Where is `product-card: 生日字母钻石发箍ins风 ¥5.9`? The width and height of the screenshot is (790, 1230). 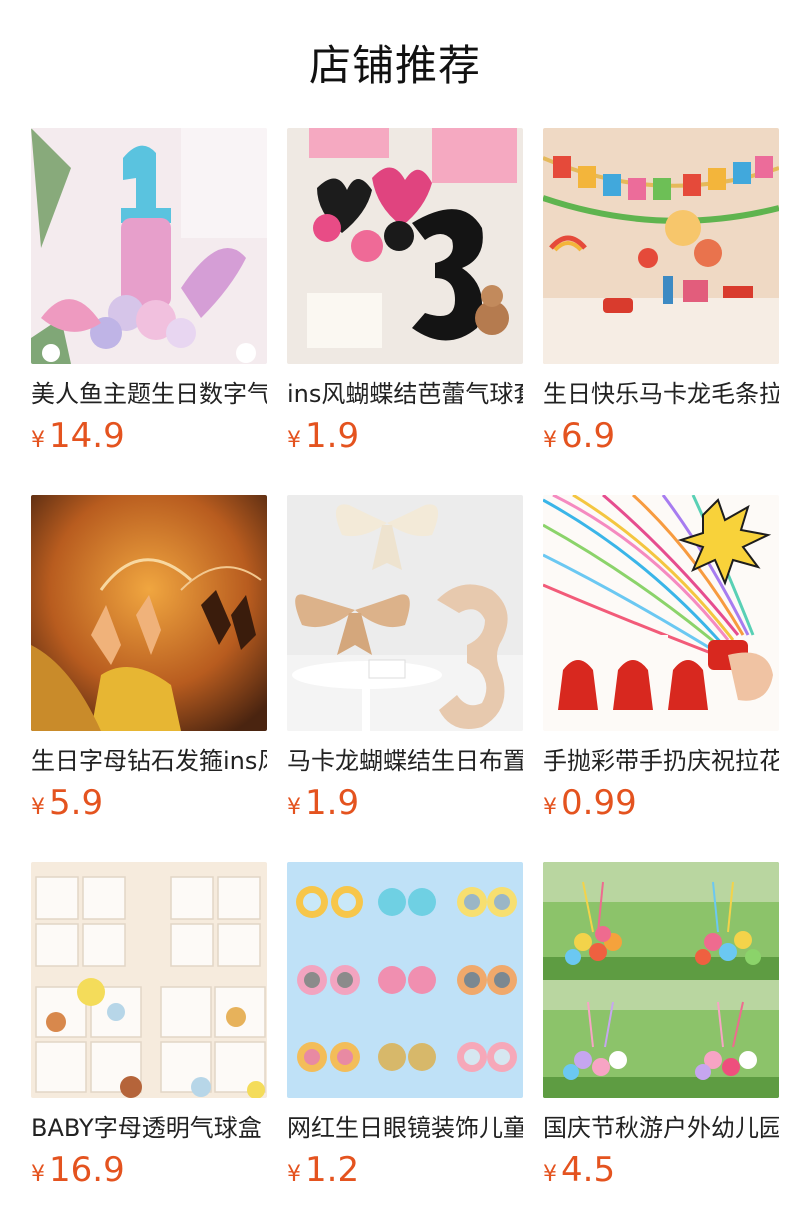 product-card: 生日字母钻石发箍ins风 ¥5.9 is located at coordinates (149, 678).